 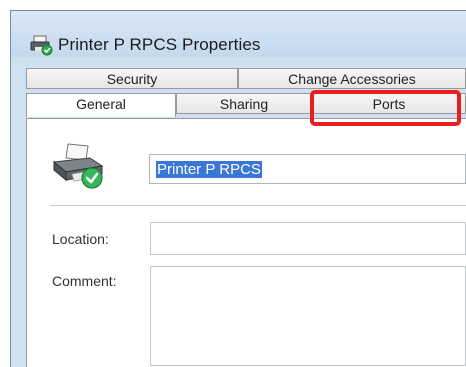 What do you see at coordinates (258, 205) in the screenshot?
I see `separator` at bounding box center [258, 205].